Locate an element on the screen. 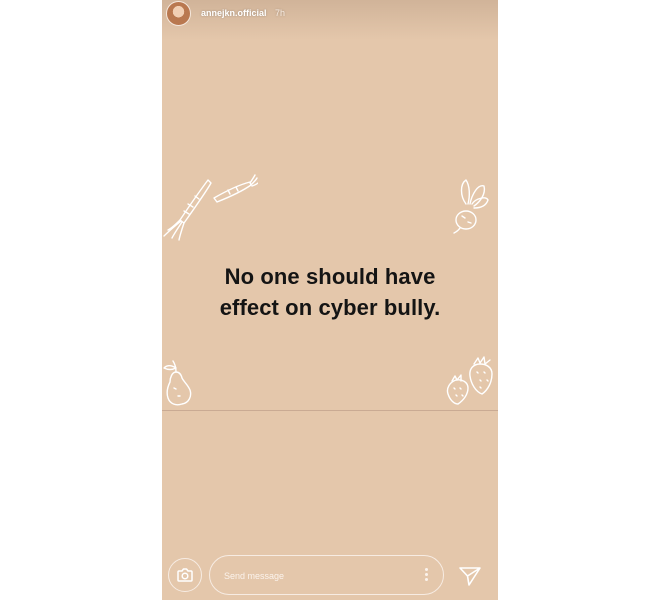 The image size is (660, 600). story-time: 7h is located at coordinates (280, 13).